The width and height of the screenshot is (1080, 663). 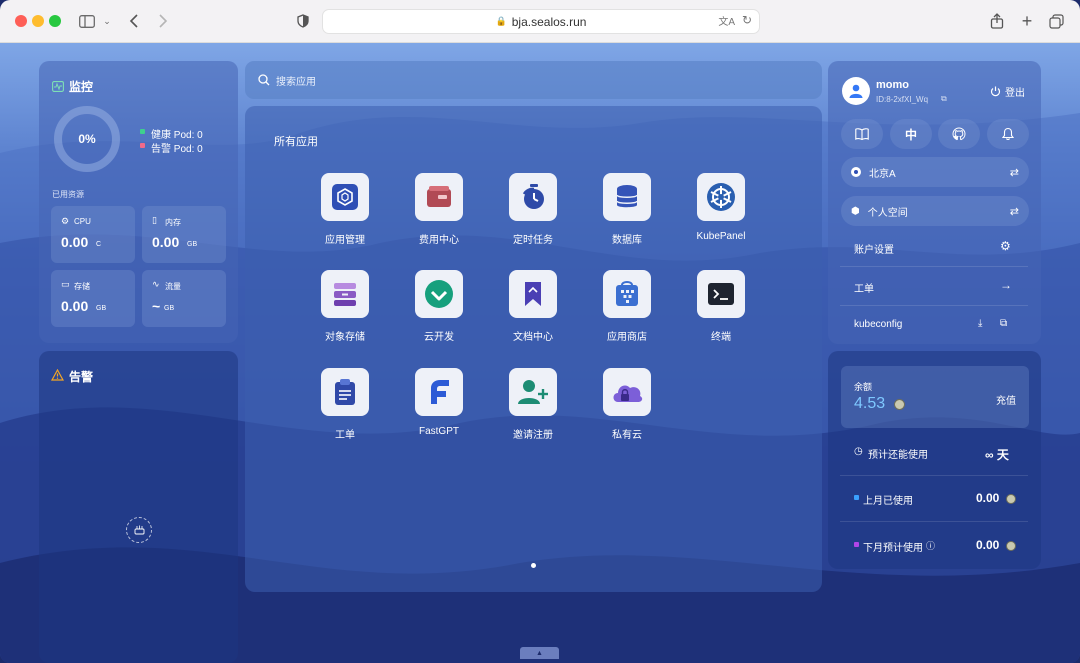 I want to click on tab-overview-icon, so click(x=1056, y=21).